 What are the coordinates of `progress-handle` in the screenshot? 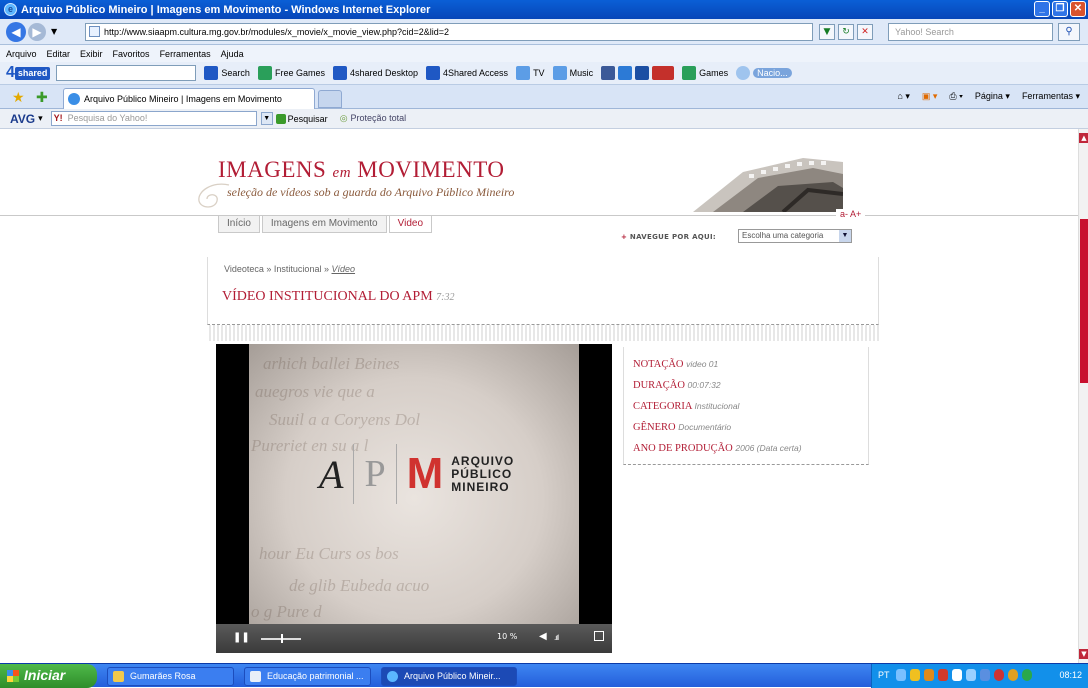 It's located at (281, 638).